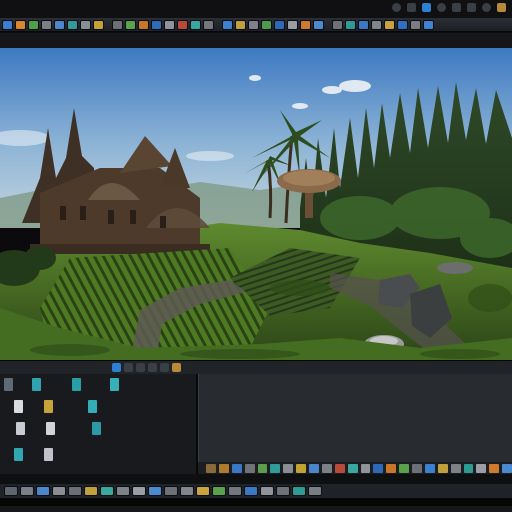 This screenshot has height=512, width=512. I want to click on settings-icon, so click(411, 7).